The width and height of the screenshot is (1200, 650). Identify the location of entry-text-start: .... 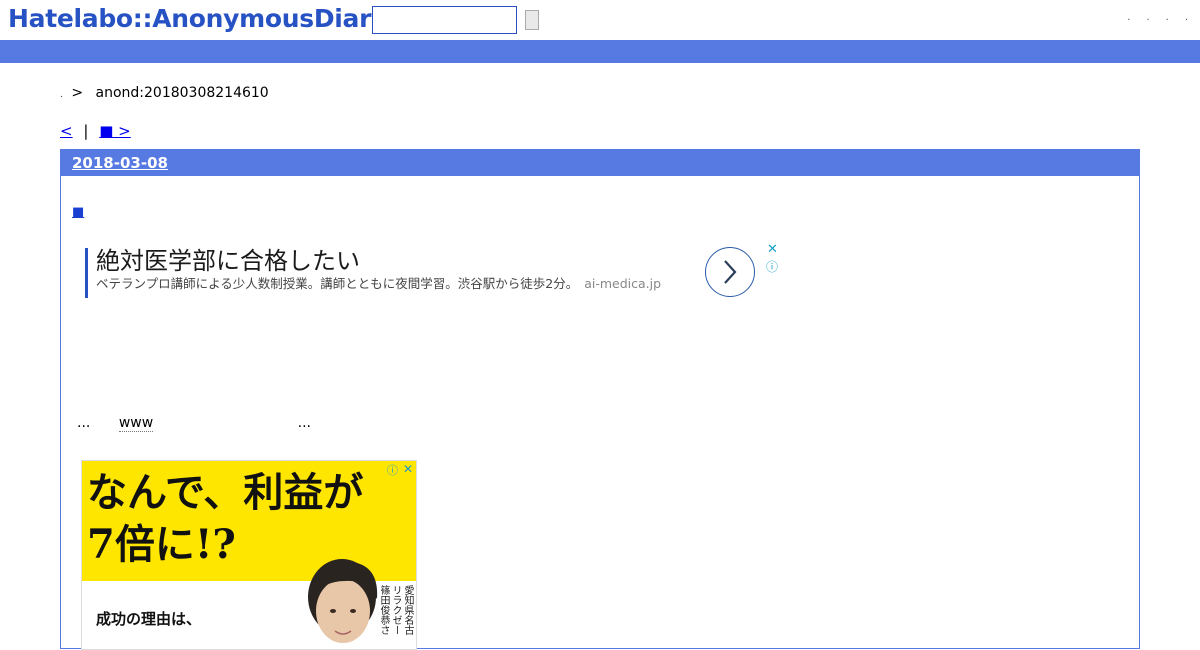
(84, 423).